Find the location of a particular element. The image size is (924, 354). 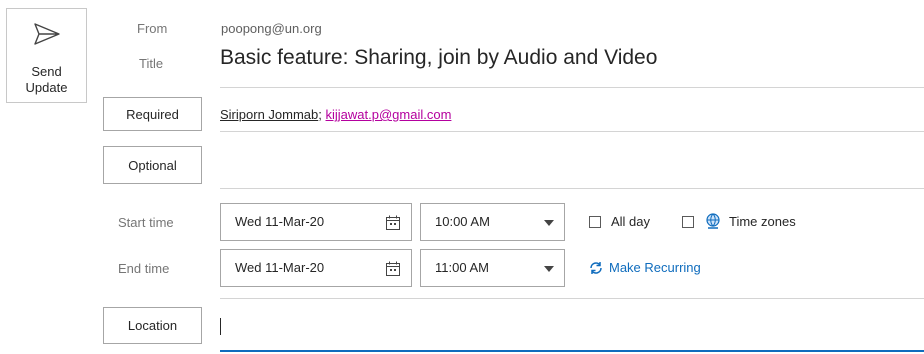

optional-button: Optional is located at coordinates (152, 165).